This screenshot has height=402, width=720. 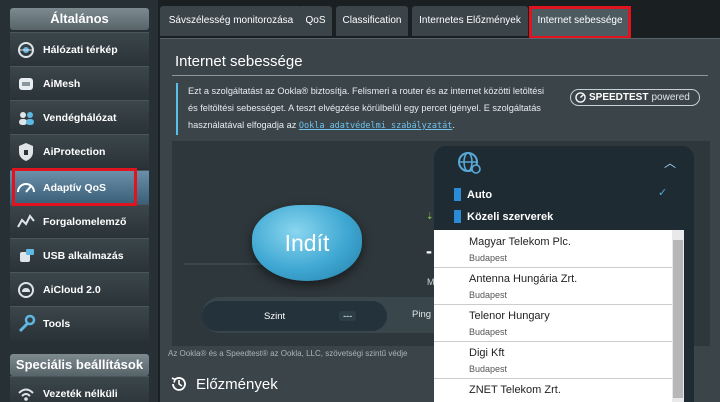 I want to click on speedtest-logo: SPEEDTEST powered, so click(x=635, y=97).